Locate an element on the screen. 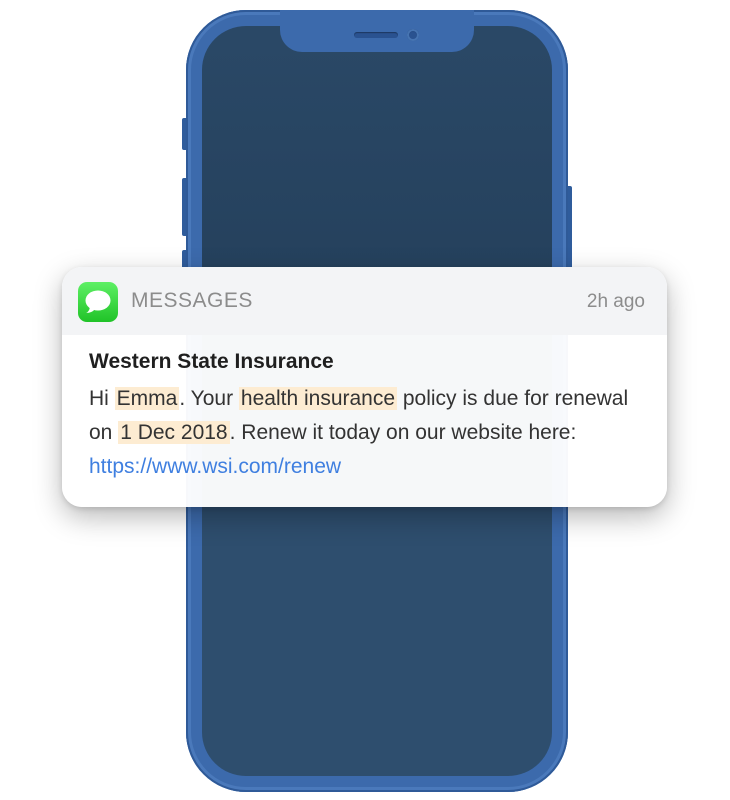  phone-notch is located at coordinates (377, 31).